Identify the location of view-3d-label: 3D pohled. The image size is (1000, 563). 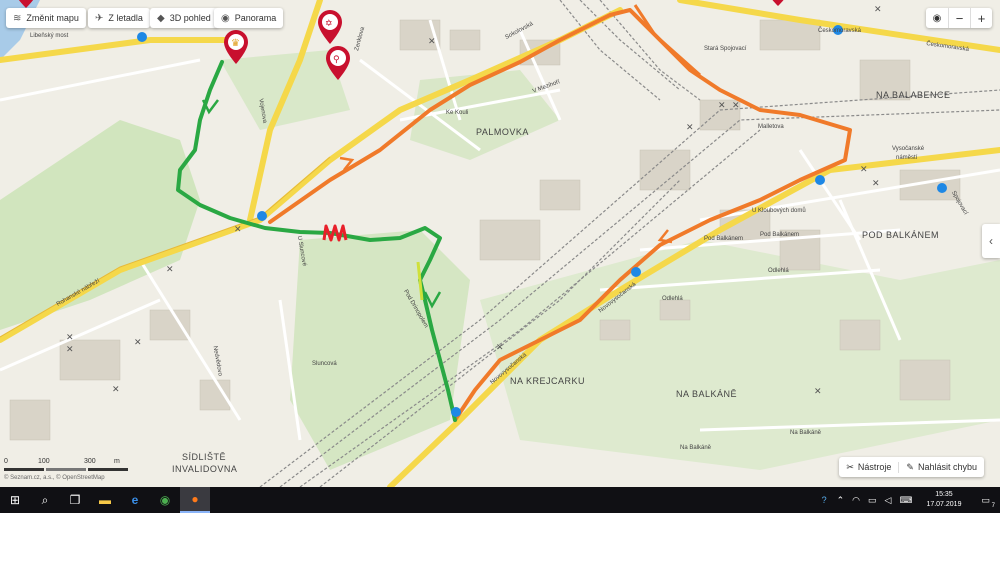
(190, 18).